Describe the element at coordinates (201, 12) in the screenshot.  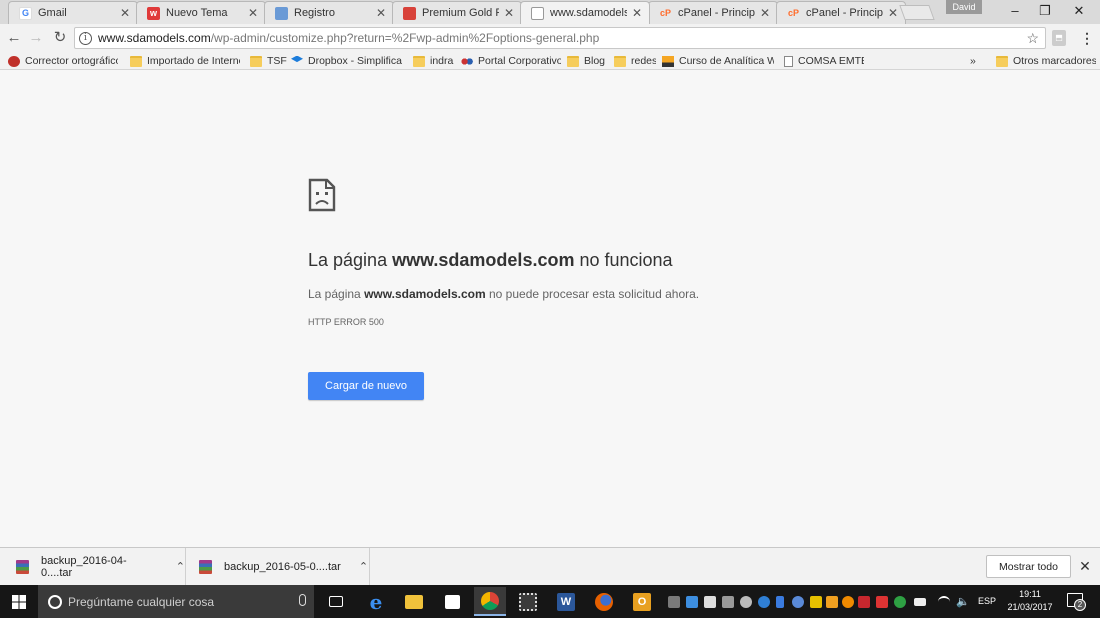
I see `tab-nuevo-tema: w Nuevo Tema ✕` at that location.